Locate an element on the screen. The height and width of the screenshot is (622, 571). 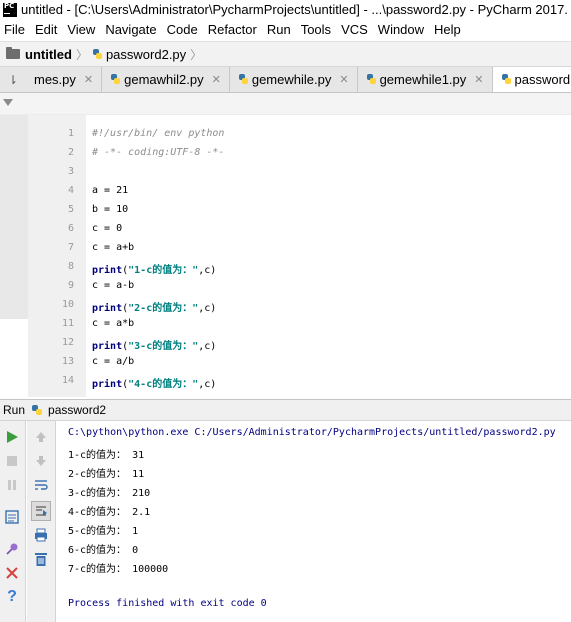
code-line: print("3-c的值为：",c) is located at coordinates (154, 344).